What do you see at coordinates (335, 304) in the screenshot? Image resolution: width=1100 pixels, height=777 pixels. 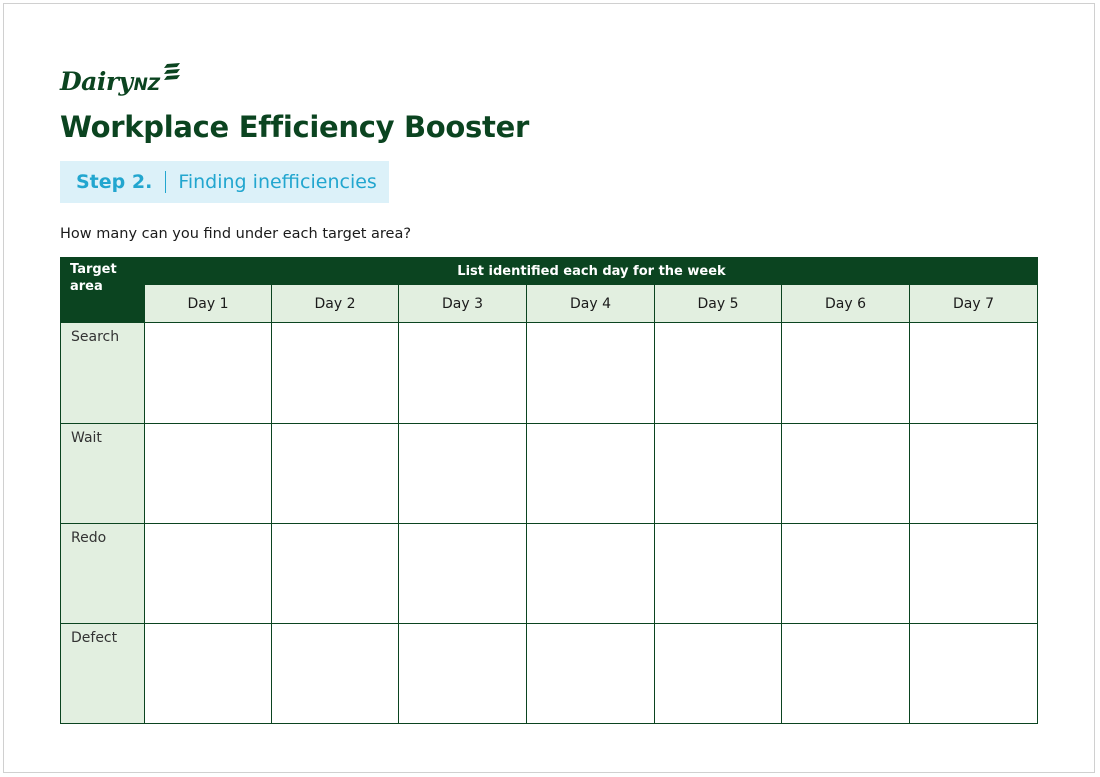 I see `day-header: Day 2` at bounding box center [335, 304].